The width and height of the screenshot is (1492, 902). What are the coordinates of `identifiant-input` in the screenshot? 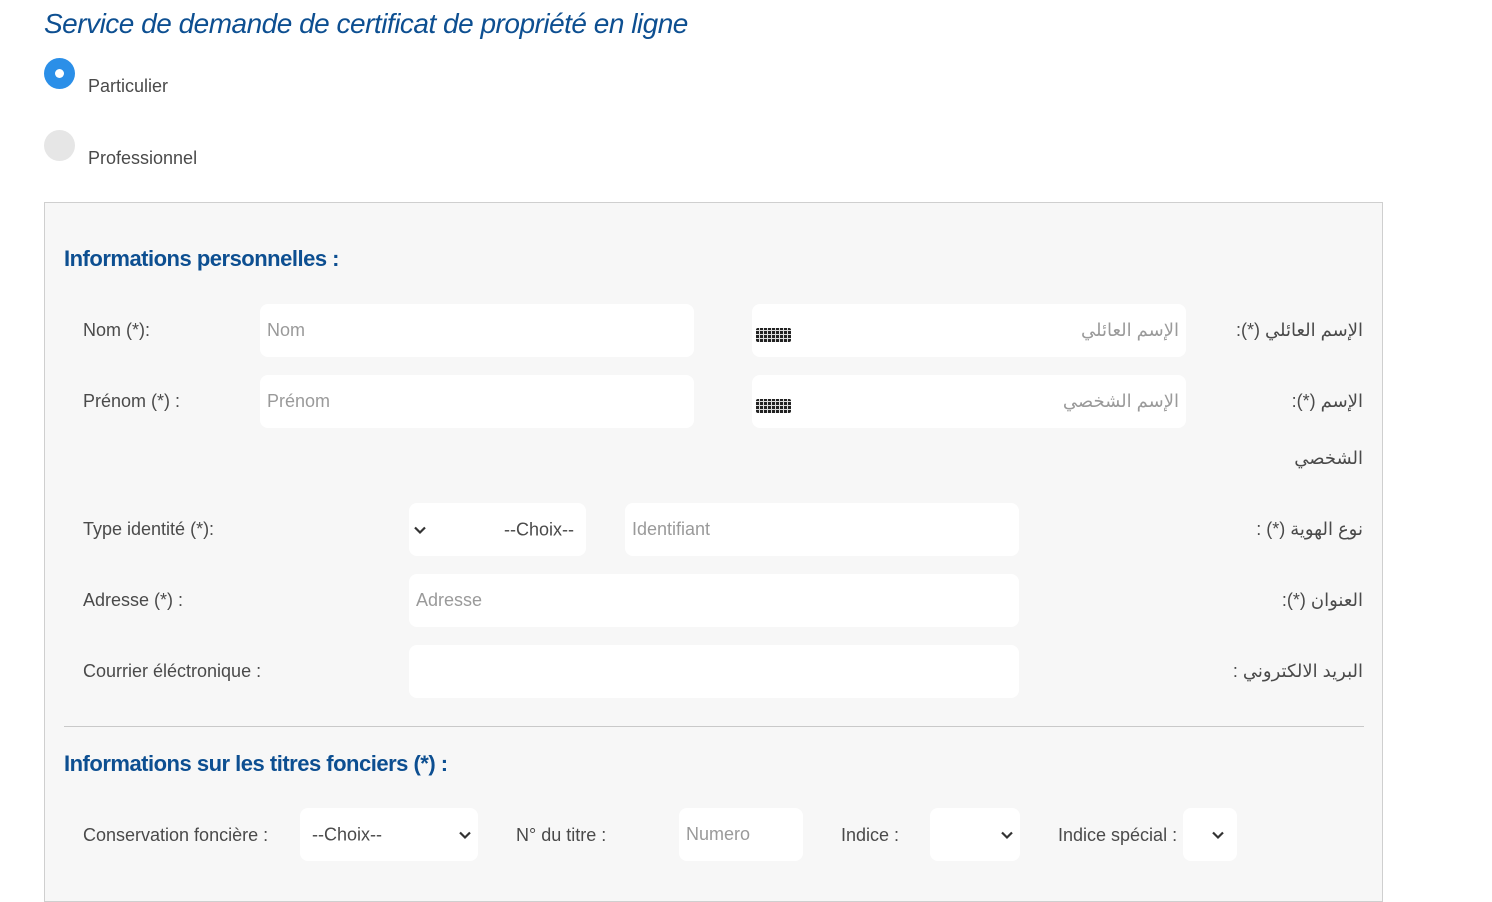 It's located at (822, 529).